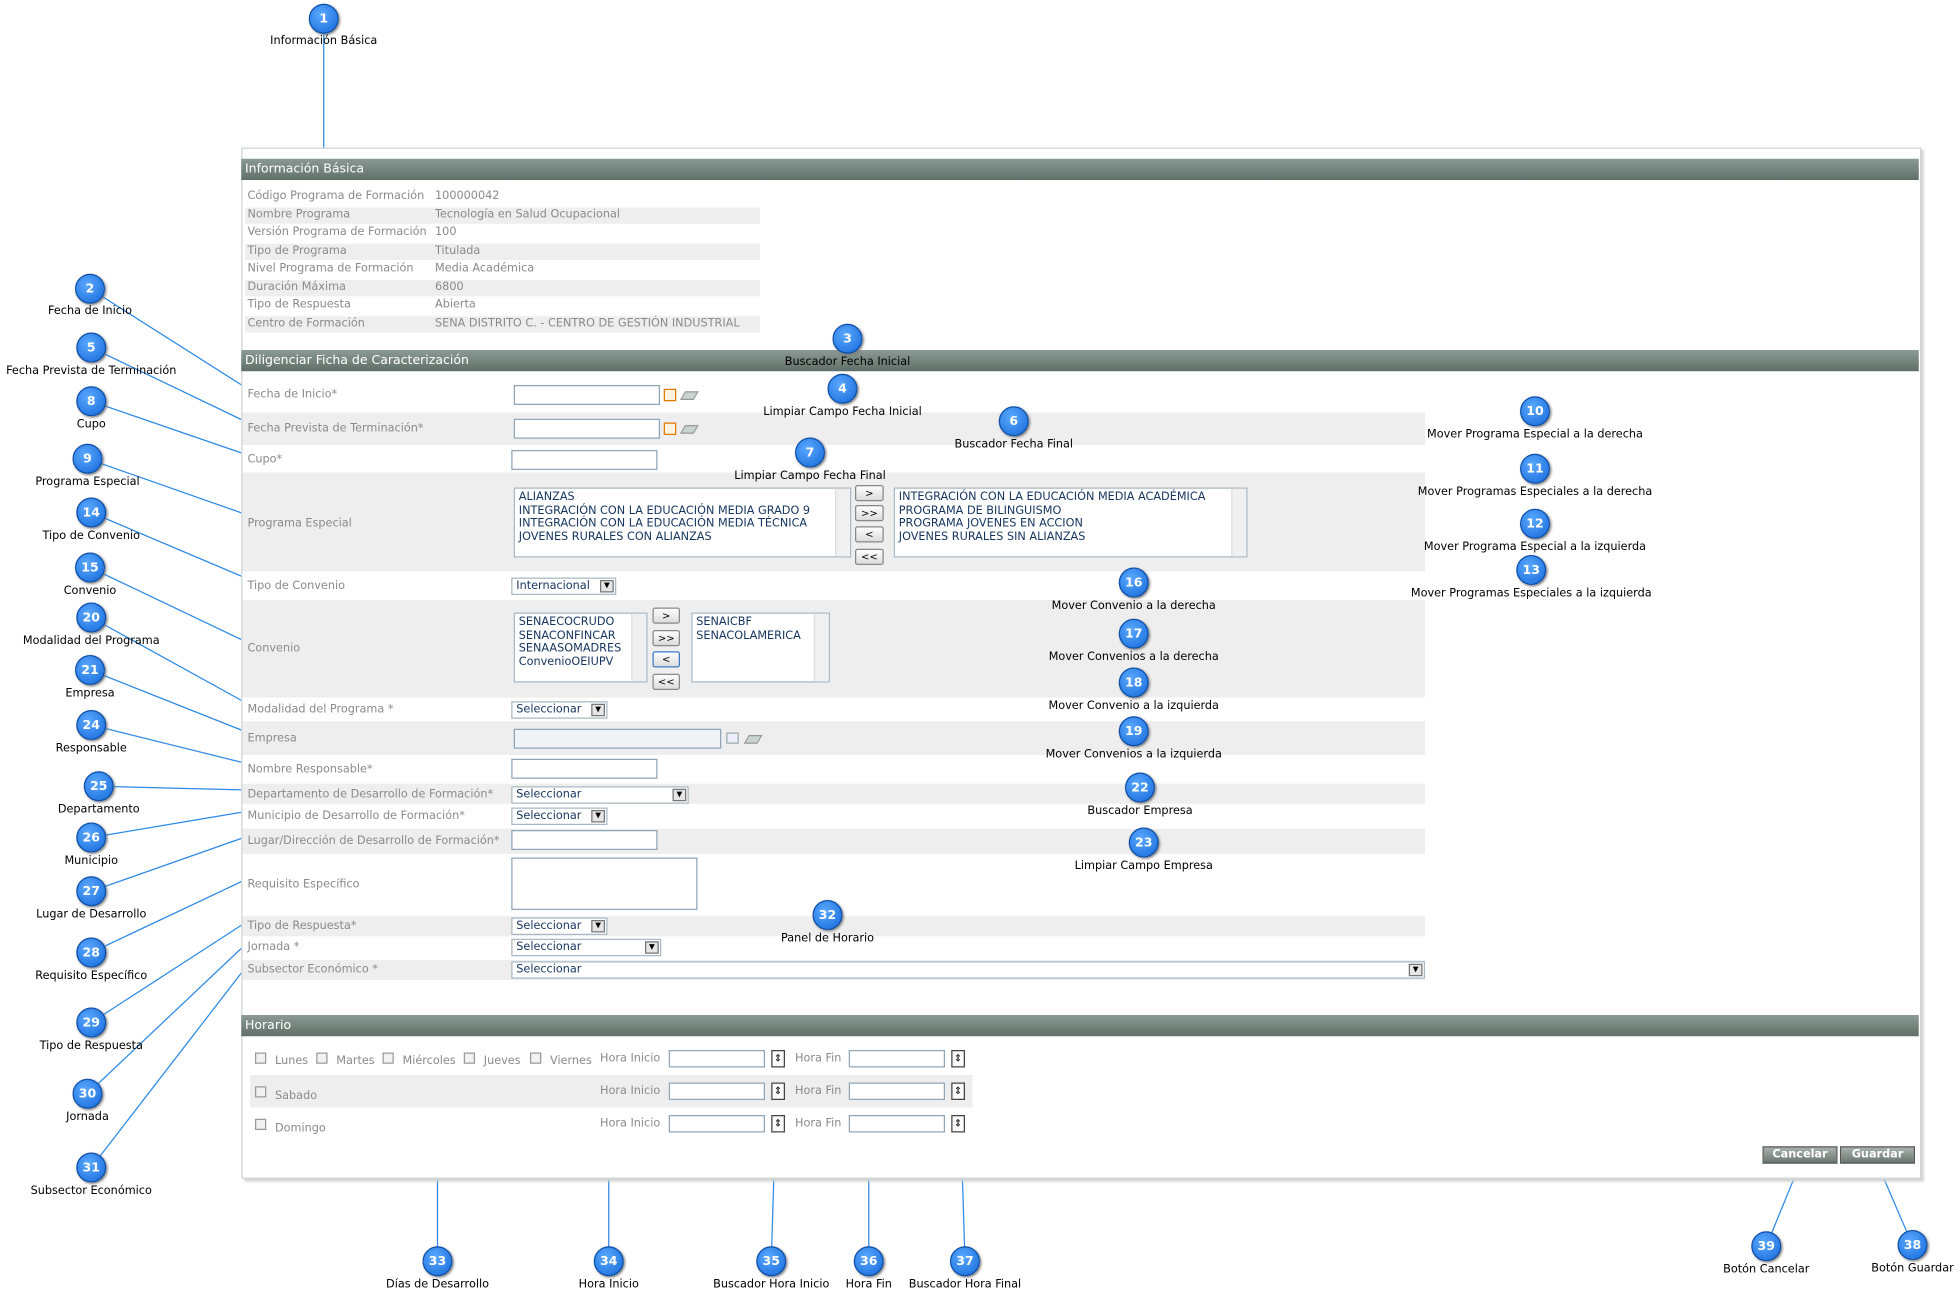 The width and height of the screenshot is (1960, 1300). What do you see at coordinates (437, 1285) in the screenshot?
I see `callout-caption: Días de Desarrollo` at bounding box center [437, 1285].